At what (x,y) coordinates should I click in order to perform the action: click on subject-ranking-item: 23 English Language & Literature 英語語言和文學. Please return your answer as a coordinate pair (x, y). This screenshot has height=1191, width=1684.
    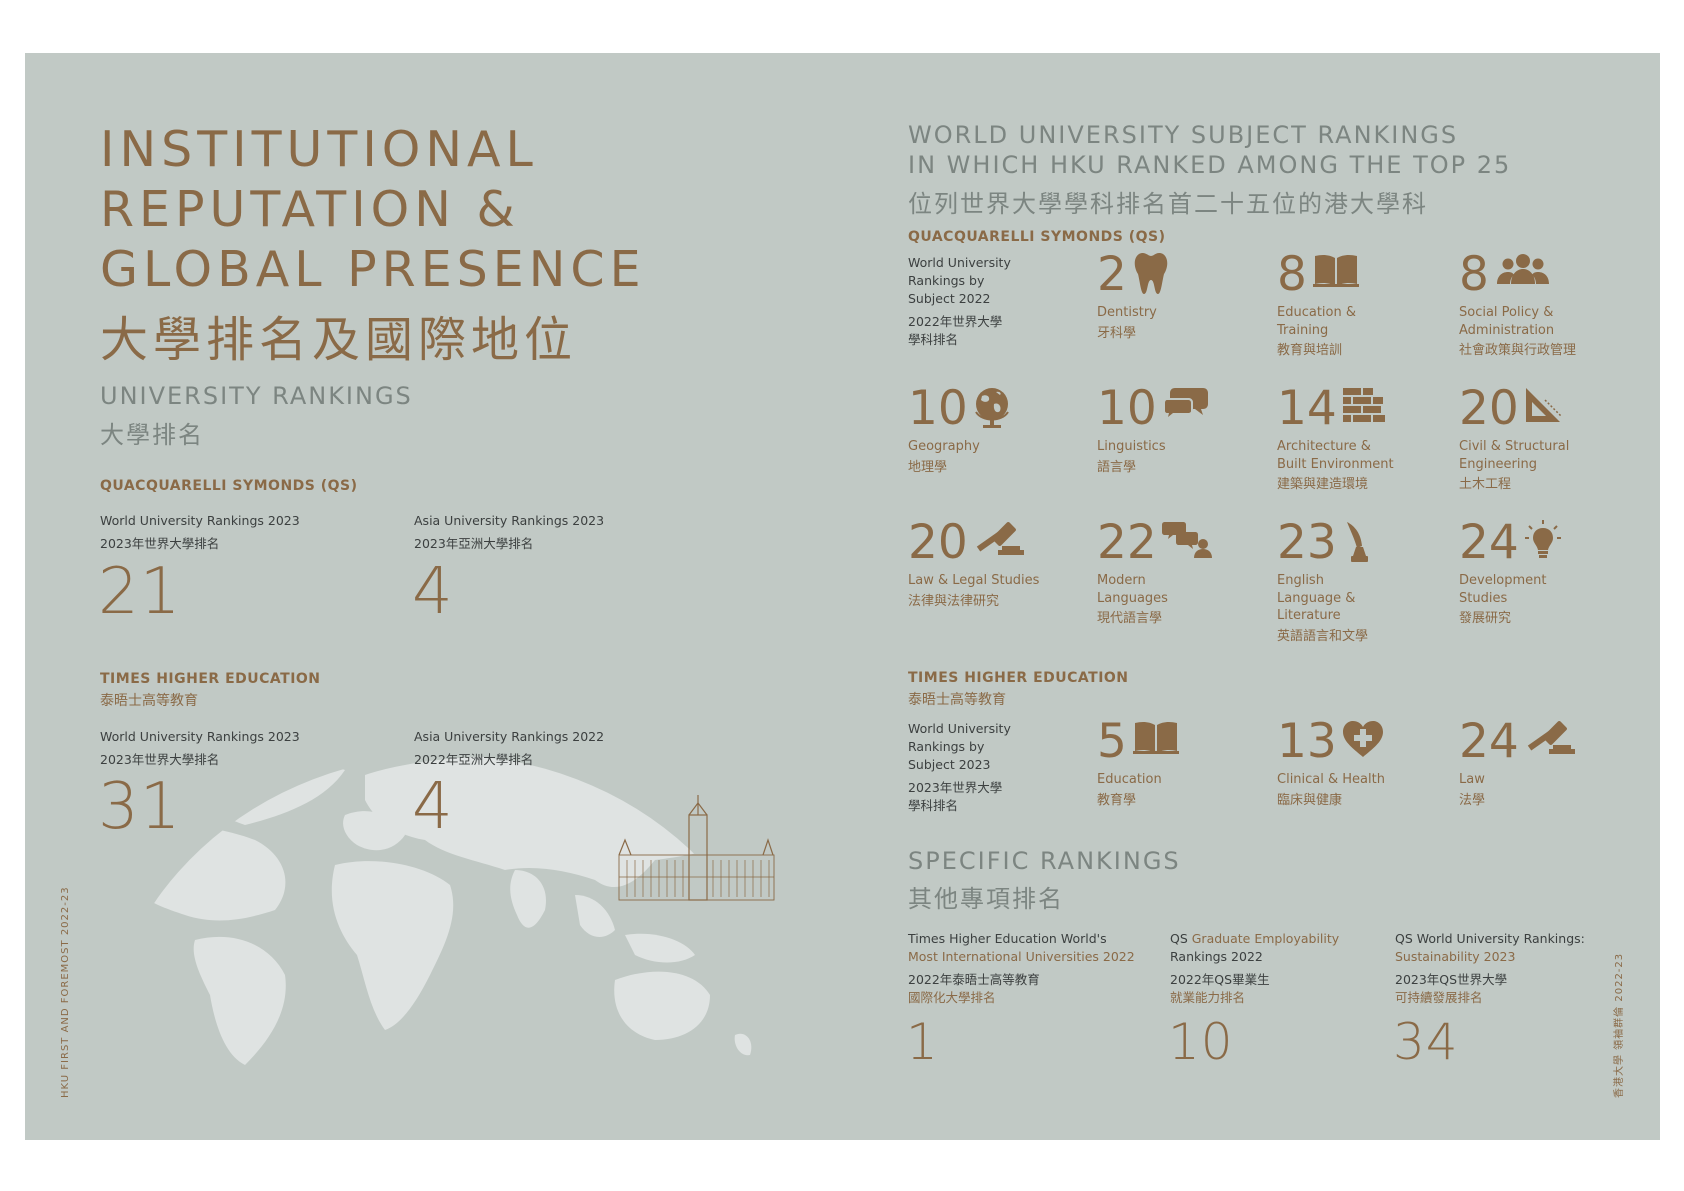
    Looking at the image, I should click on (1362, 582).